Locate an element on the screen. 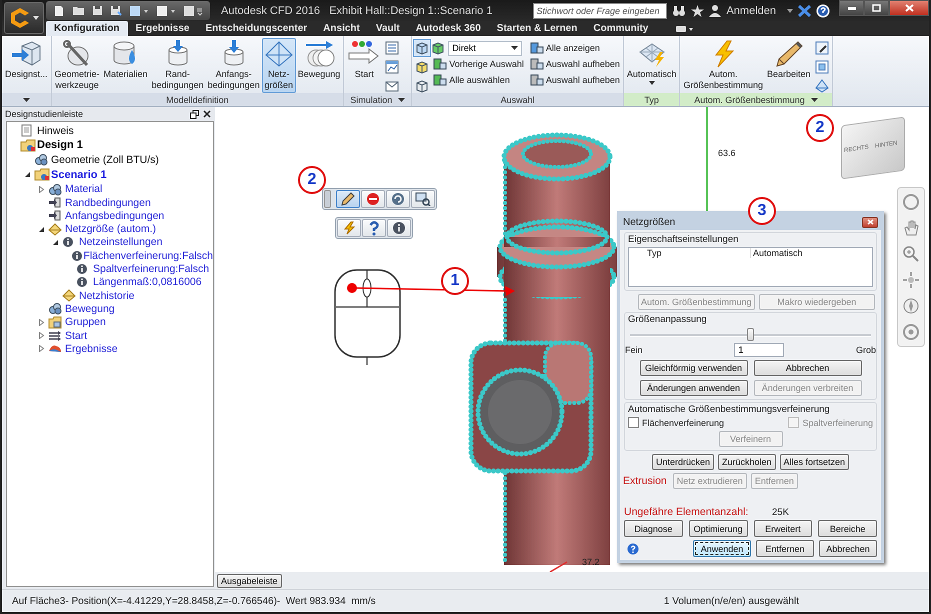 The height and width of the screenshot is (614, 931). ribbon-button: Alle auswählen is located at coordinates (478, 80).